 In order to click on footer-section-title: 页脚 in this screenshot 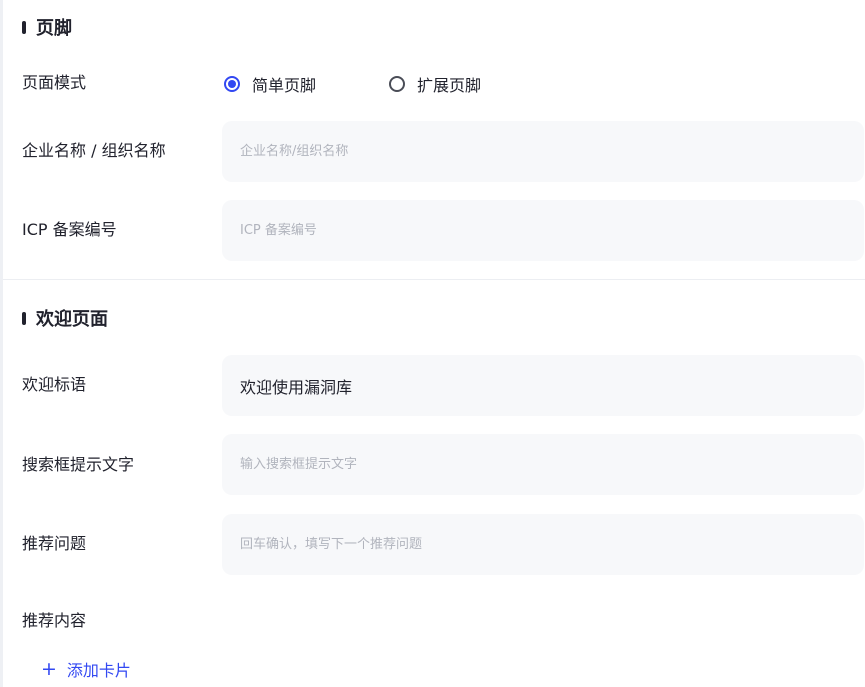, I will do `click(47, 27)`.